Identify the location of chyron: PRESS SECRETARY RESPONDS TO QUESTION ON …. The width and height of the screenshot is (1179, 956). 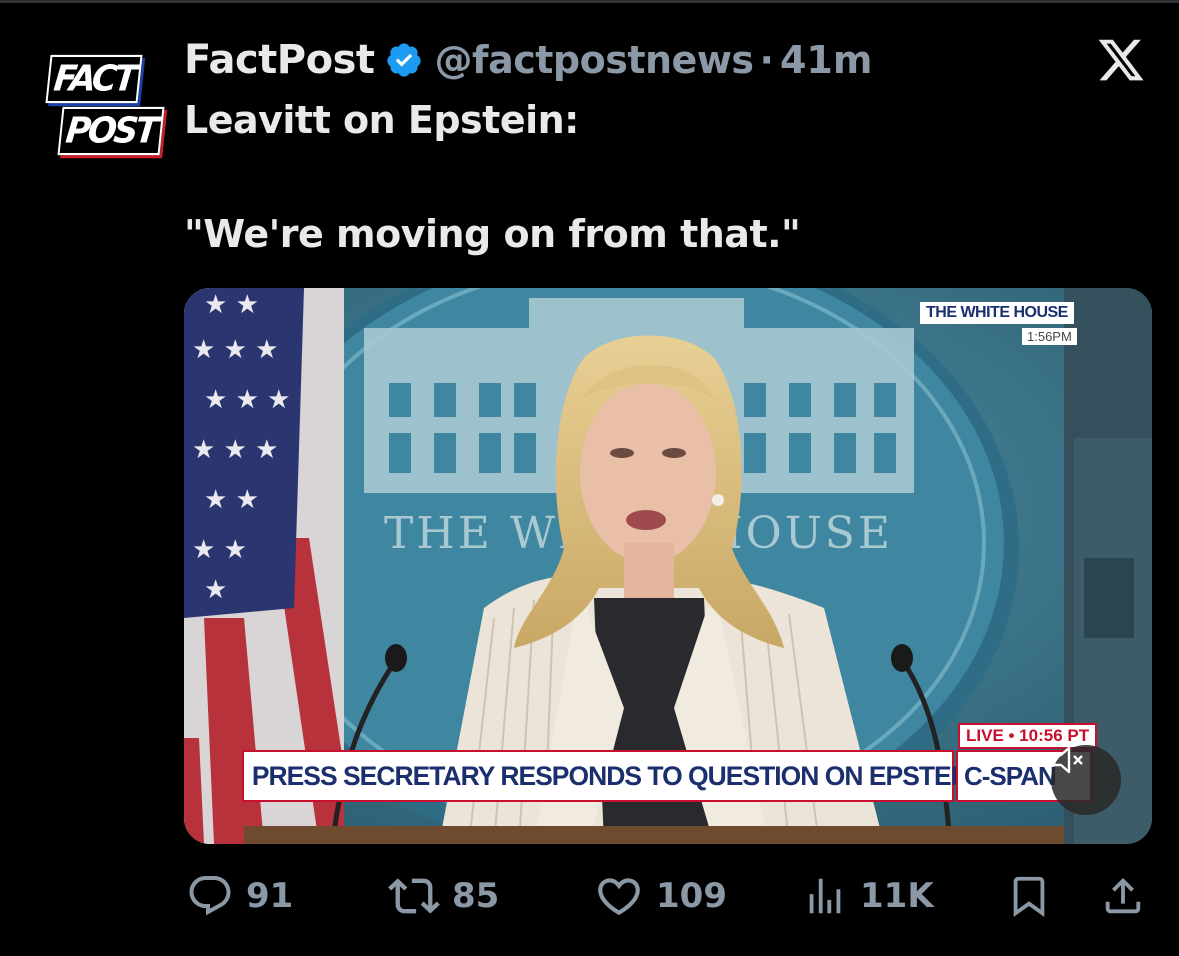
(647, 776).